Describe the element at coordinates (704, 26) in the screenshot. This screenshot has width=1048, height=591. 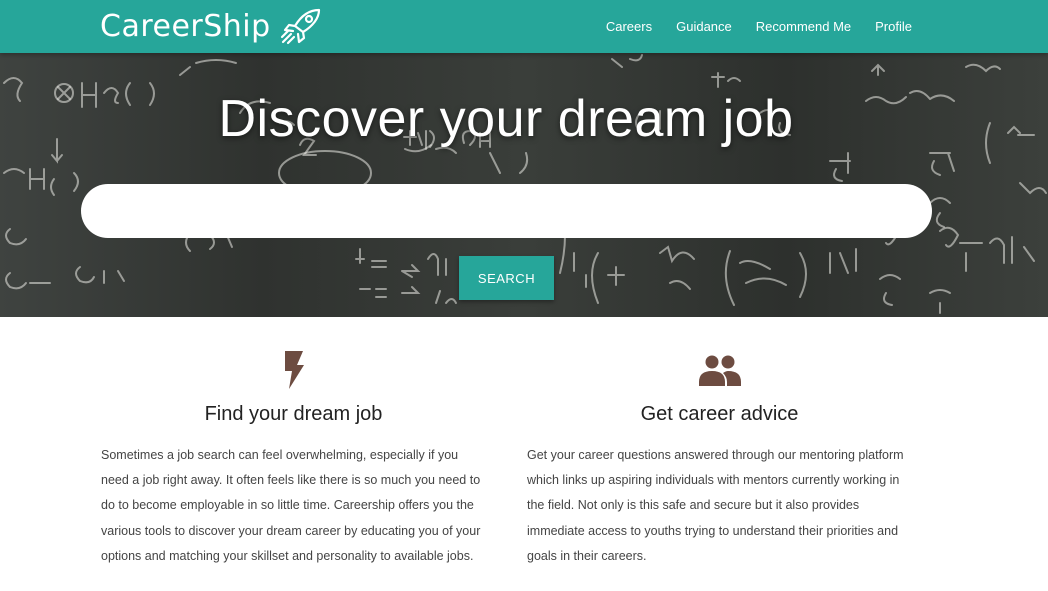
I see `nav-guidance: Guidance` at that location.